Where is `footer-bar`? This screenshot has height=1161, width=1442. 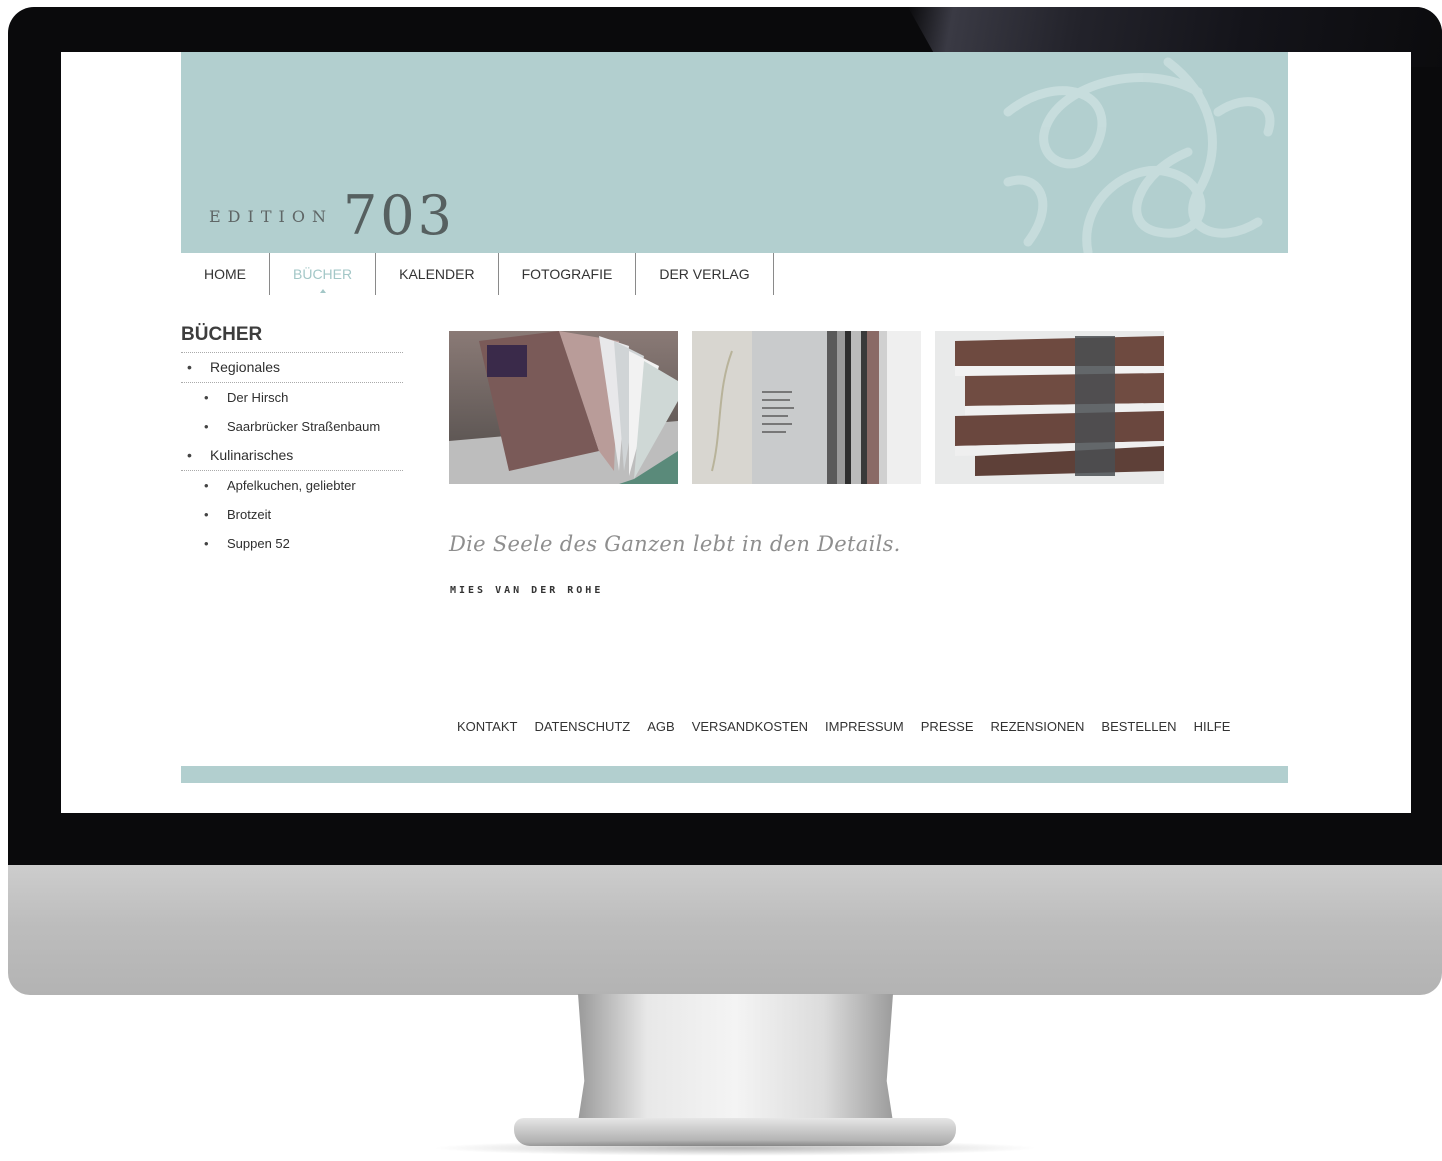
footer-bar is located at coordinates (734, 774).